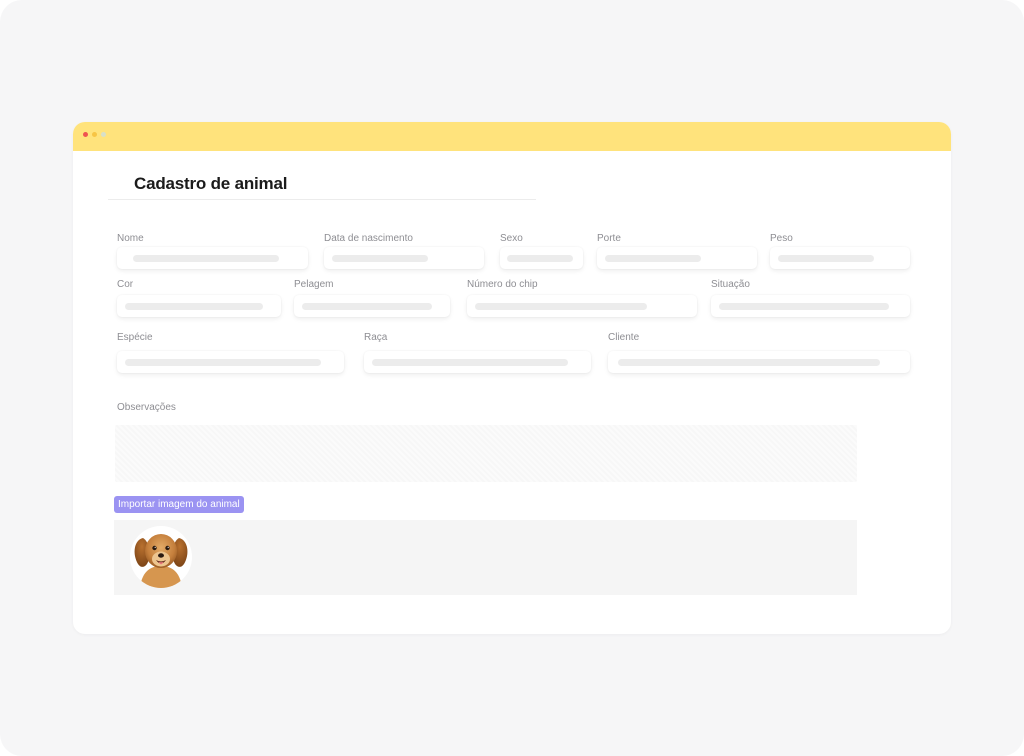 Image resolution: width=1024 pixels, height=756 pixels. What do you see at coordinates (103, 134) in the screenshot?
I see `maximize-window-icon` at bounding box center [103, 134].